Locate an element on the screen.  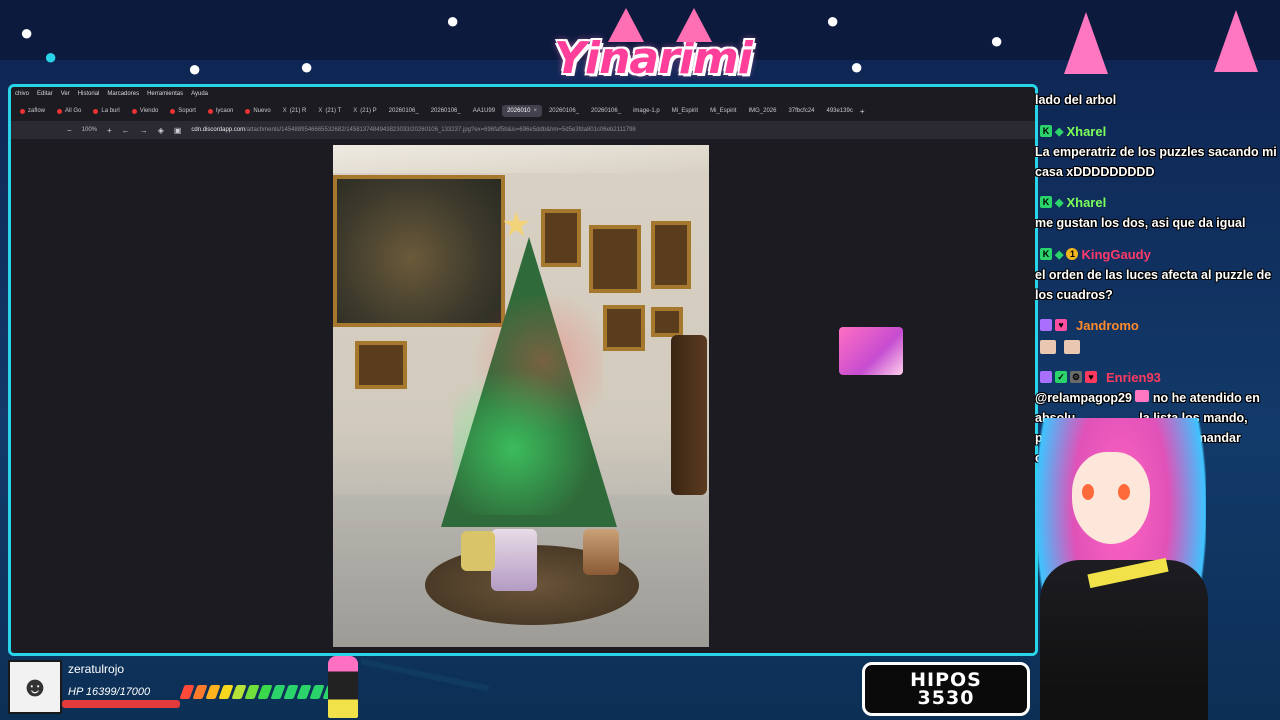
browser-tab: X (21) P is located at coordinates (364, 111).